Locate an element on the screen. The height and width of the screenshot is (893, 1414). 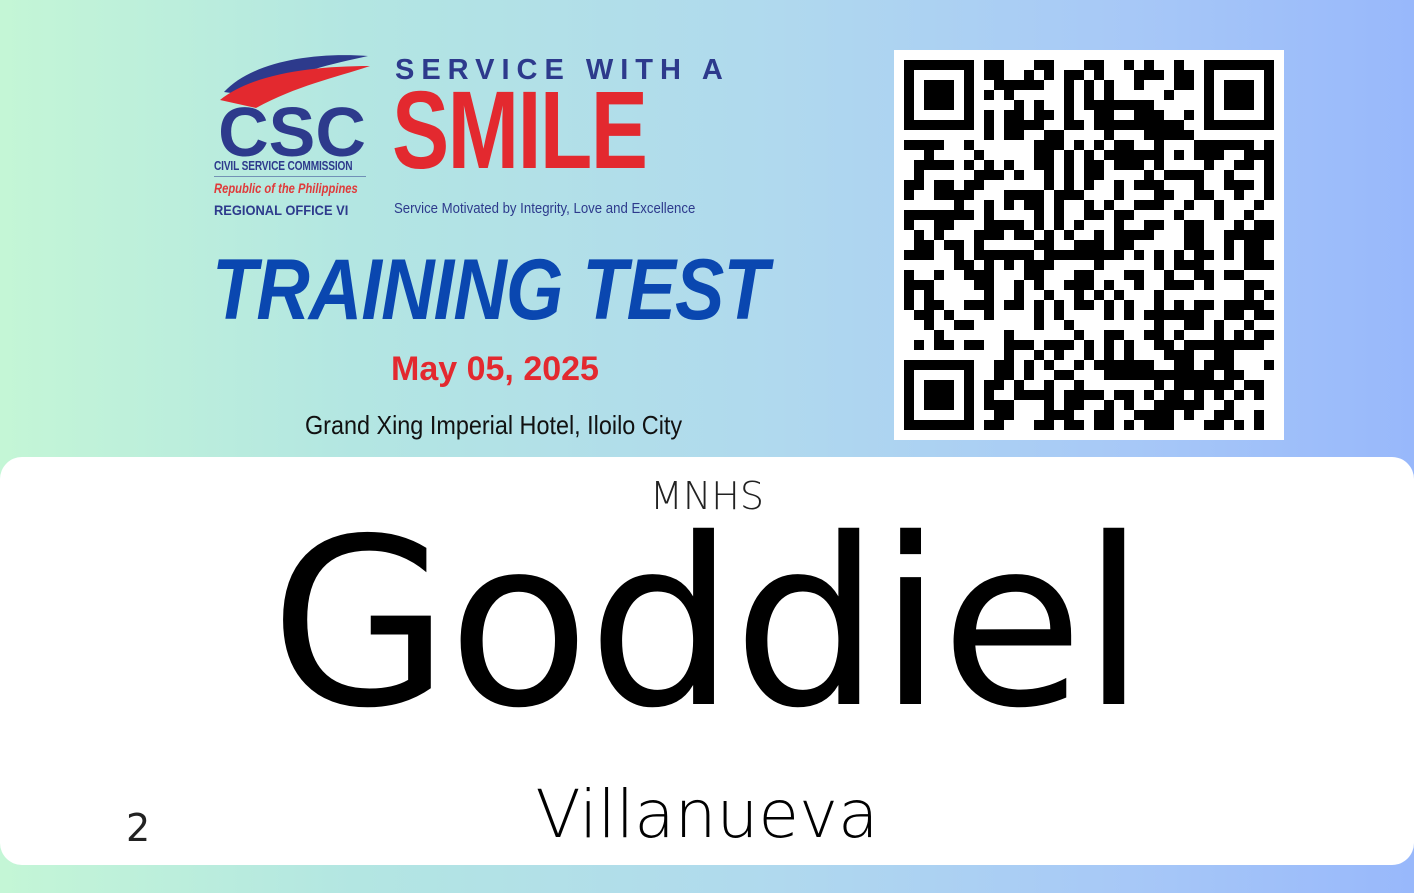
qr-code-icon is located at coordinates (1089, 245).